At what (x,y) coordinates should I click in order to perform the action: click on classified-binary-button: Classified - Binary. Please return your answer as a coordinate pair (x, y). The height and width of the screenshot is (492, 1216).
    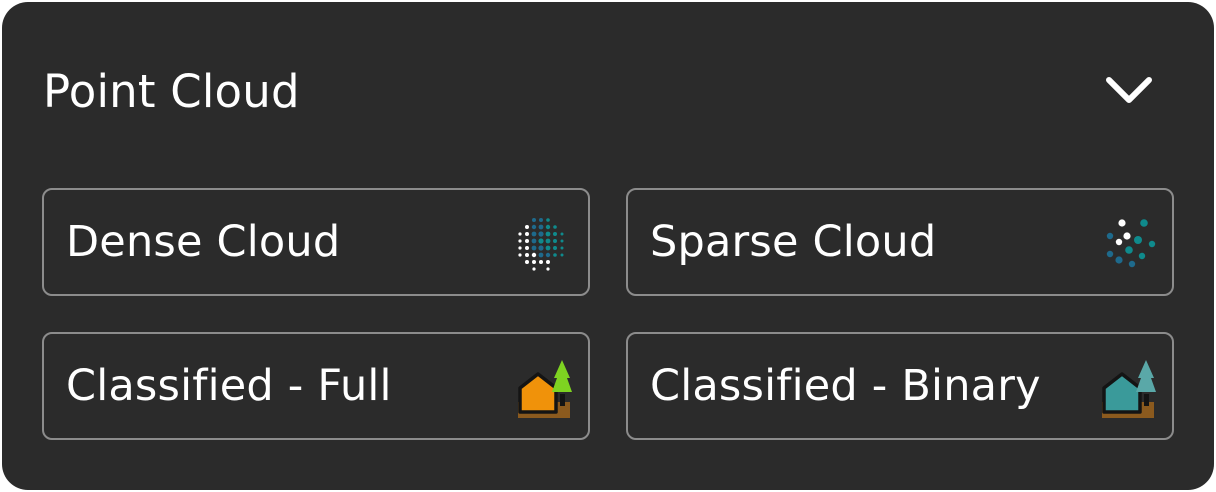
    Looking at the image, I should click on (900, 386).